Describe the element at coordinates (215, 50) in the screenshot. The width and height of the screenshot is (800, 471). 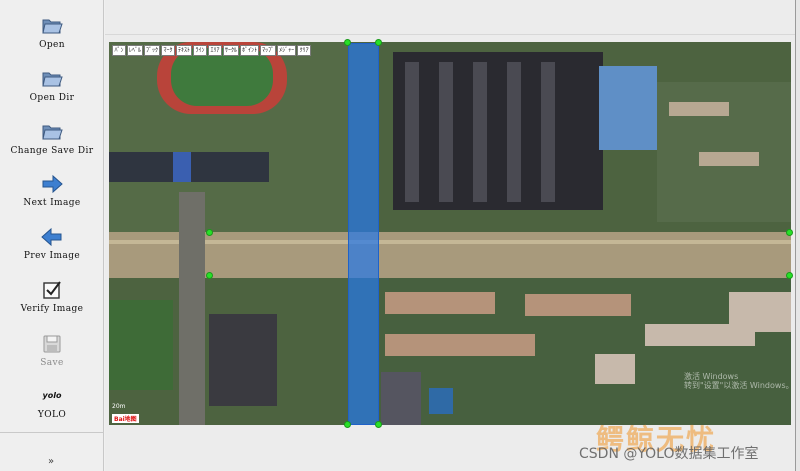
I see `map-tool-button: ｴﾘｱ` at that location.